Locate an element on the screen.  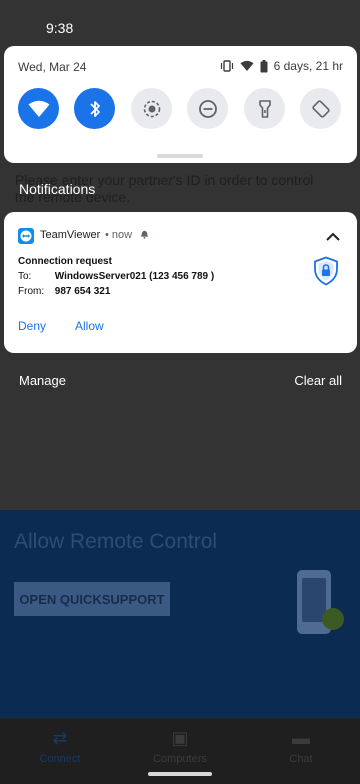
manage-button: Manage is located at coordinates (42, 380).